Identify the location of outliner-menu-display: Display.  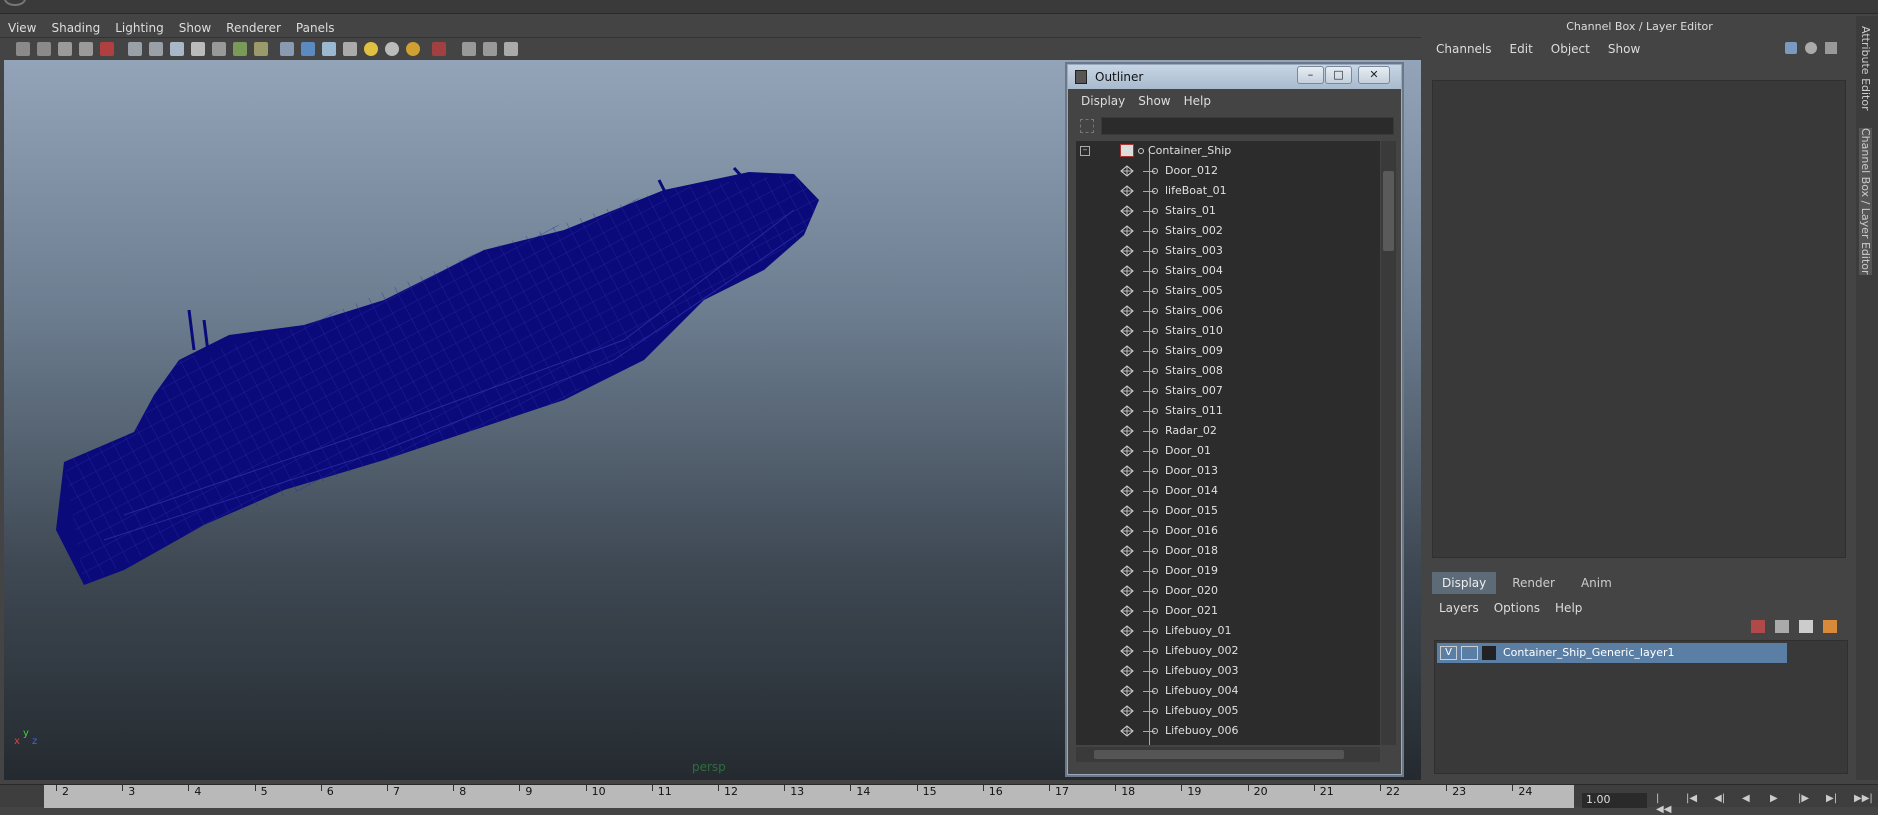
(1096, 98).